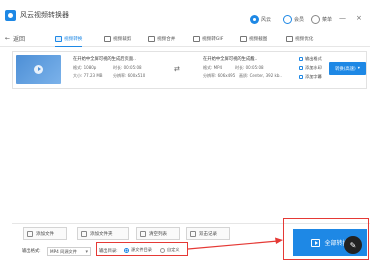 The width and height of the screenshot is (370, 261). I want to click on back-button: ← 返回, so click(15, 38).